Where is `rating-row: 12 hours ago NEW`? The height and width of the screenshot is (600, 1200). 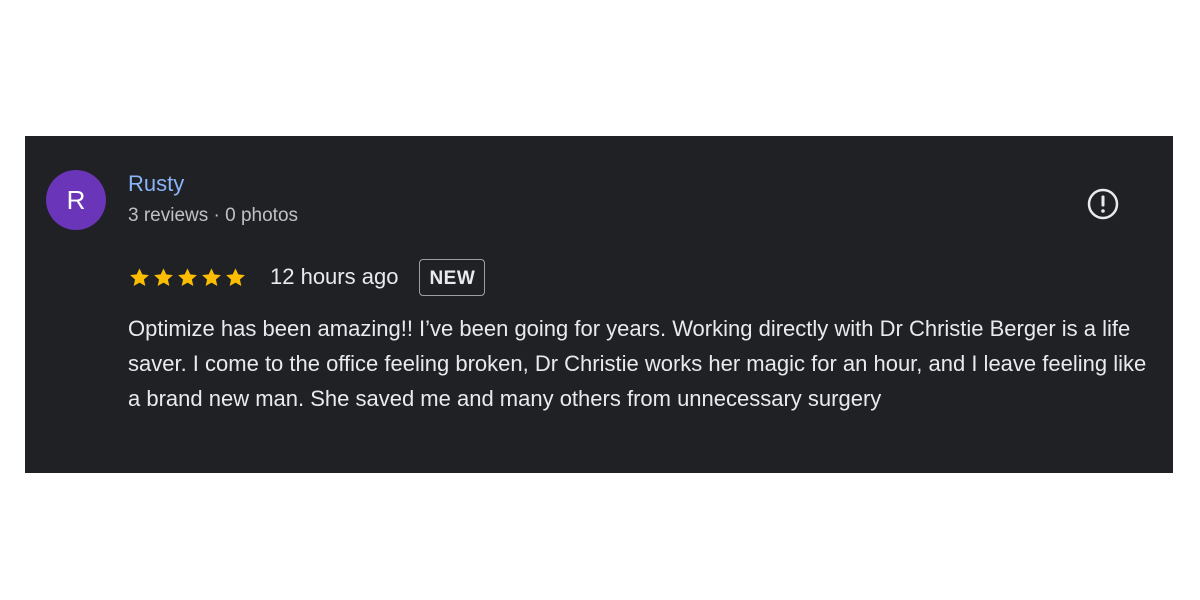
rating-row: 12 hours ago NEW is located at coordinates (307, 277).